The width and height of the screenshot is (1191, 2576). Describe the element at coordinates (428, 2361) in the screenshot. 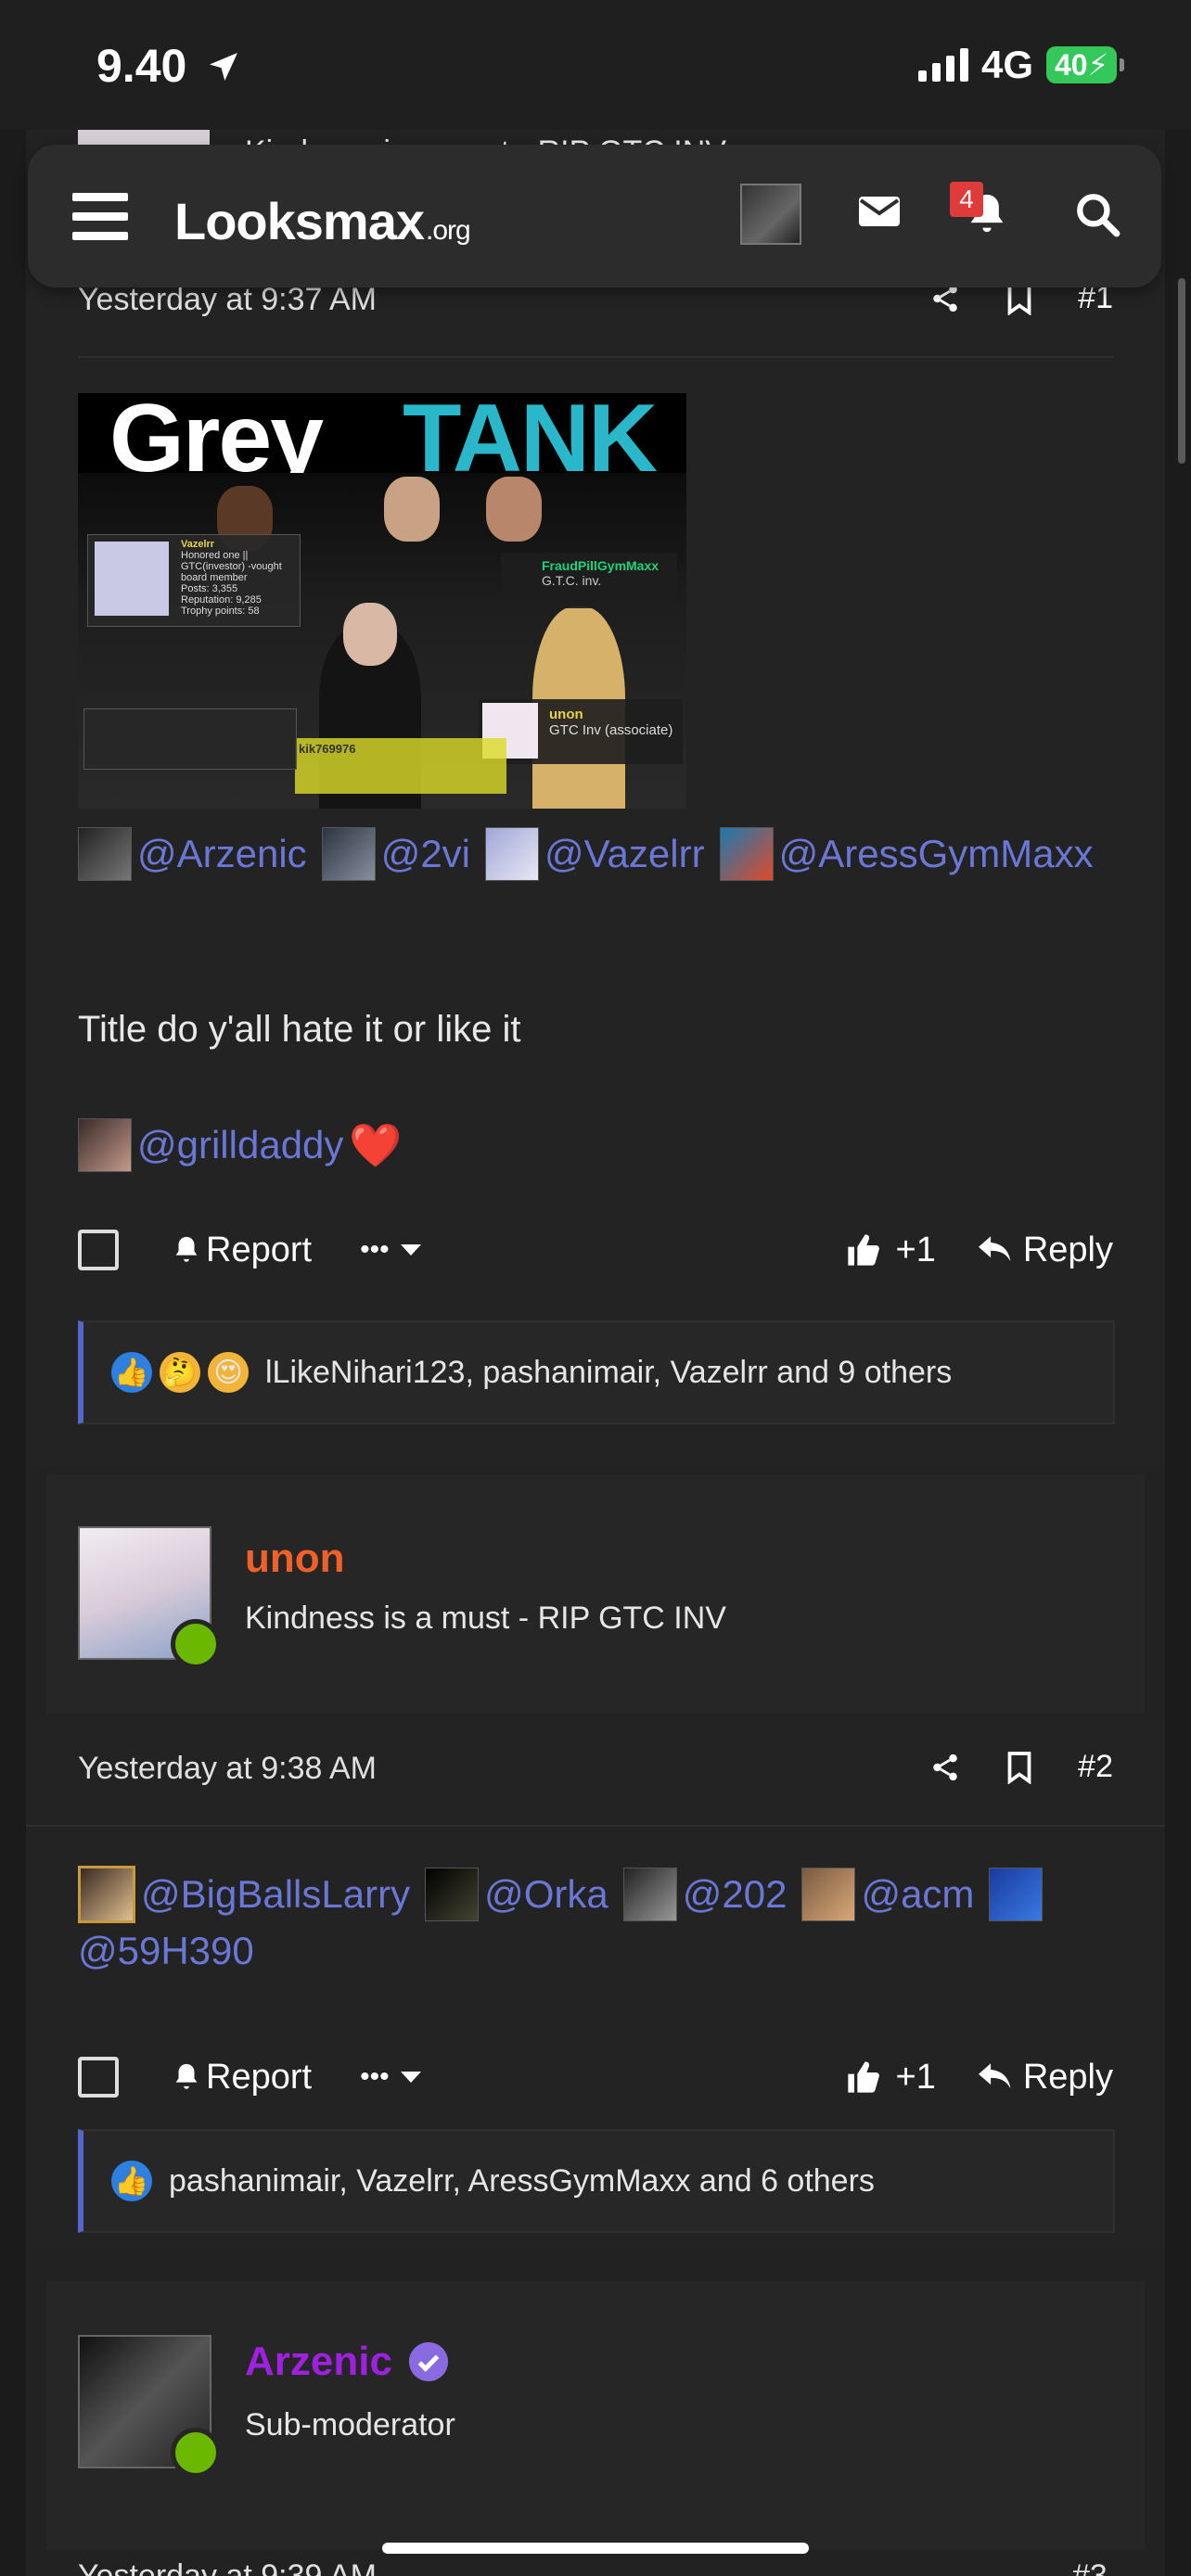

I see `verified-badge-icon` at that location.